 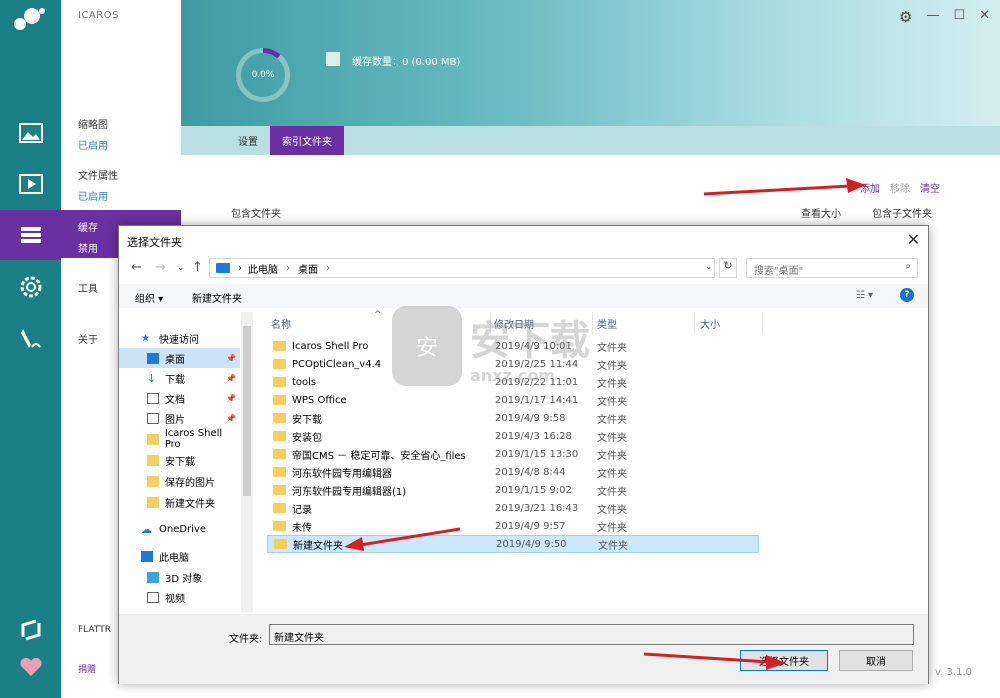 I want to click on filename-label: 文件夹:, so click(x=246, y=639).